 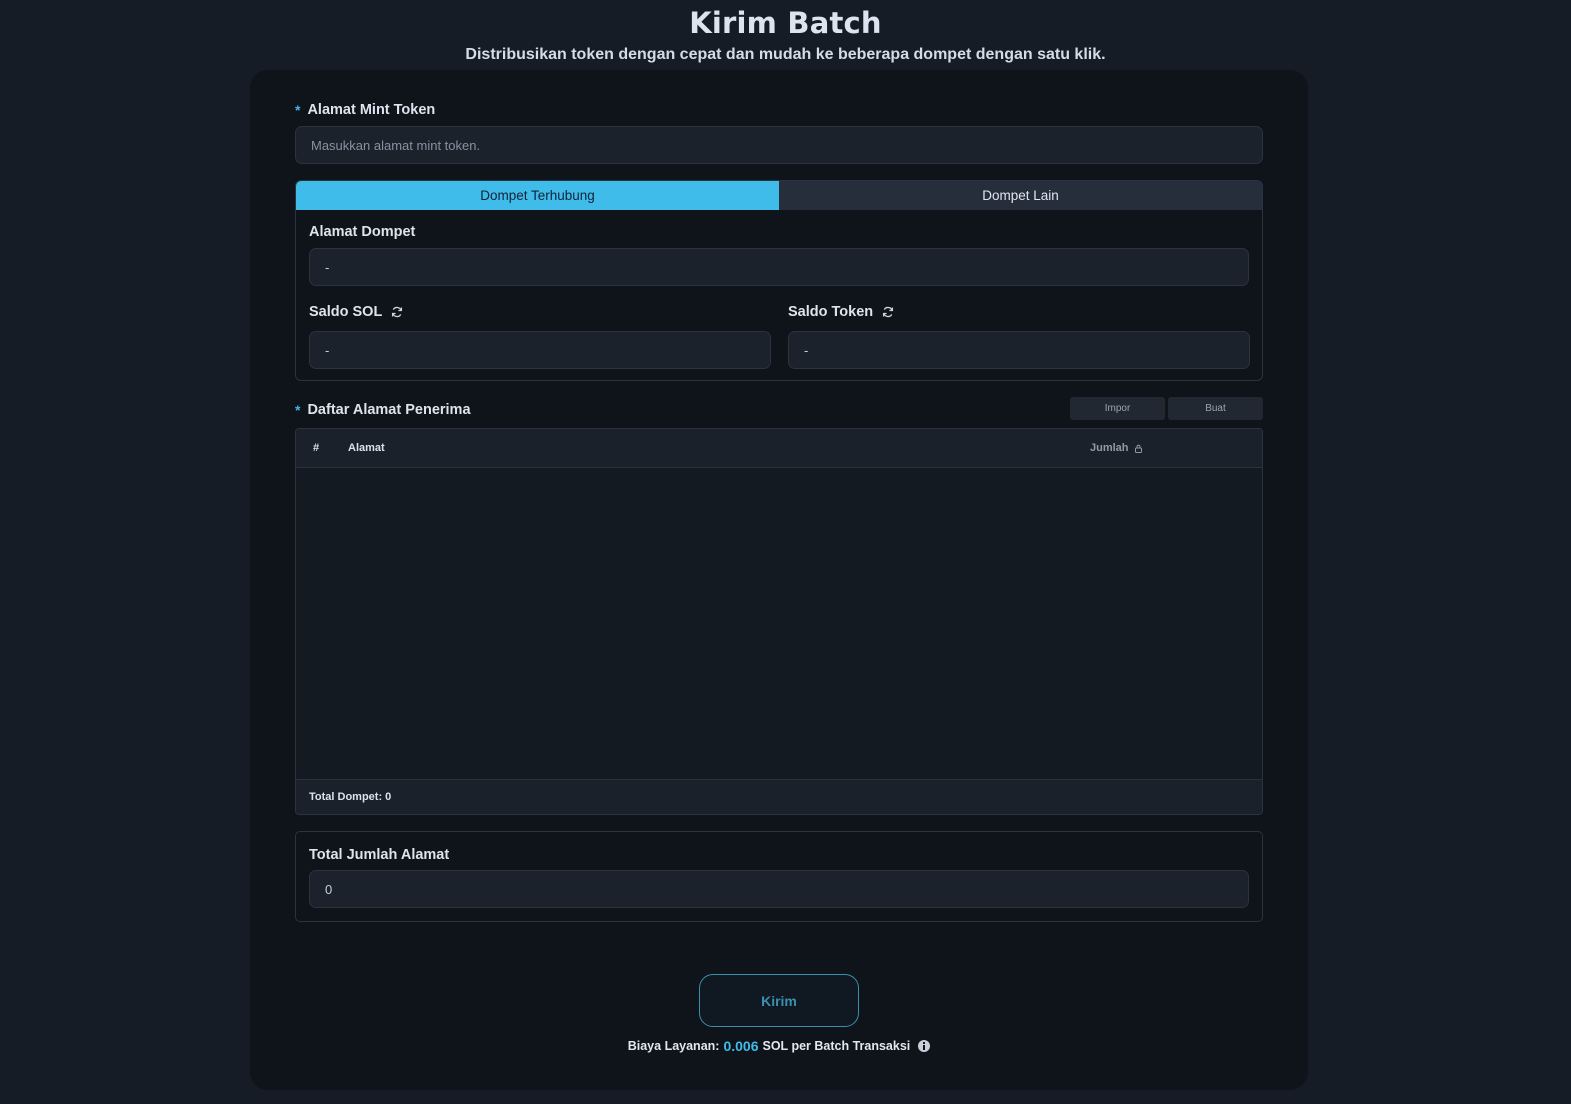 I want to click on table-header: # Alamat Jumlah, so click(x=779, y=448).